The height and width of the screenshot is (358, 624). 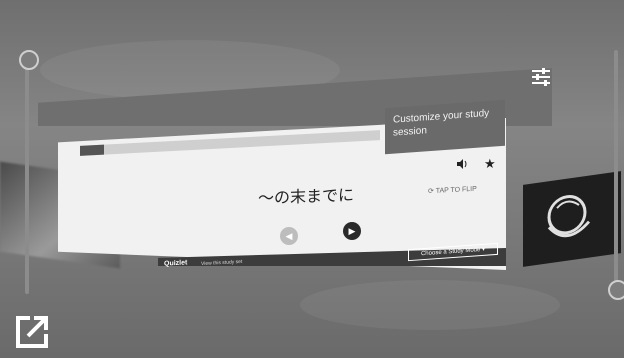 I want to click on customize-tooltip: Customize your study session, so click(x=445, y=127).